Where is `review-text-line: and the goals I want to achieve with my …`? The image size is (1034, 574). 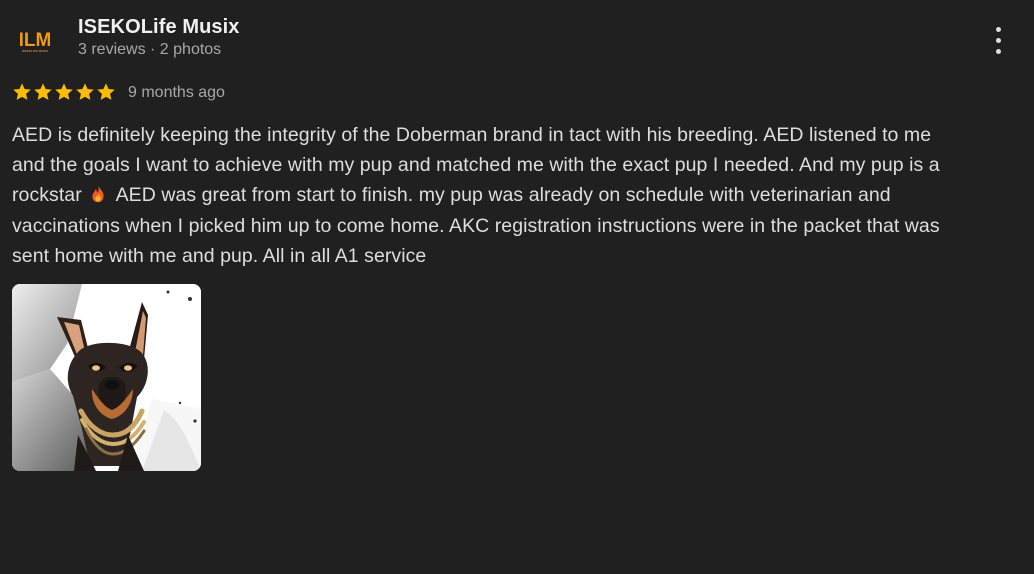 review-text-line: and the goals I want to achieve with my … is located at coordinates (476, 165).